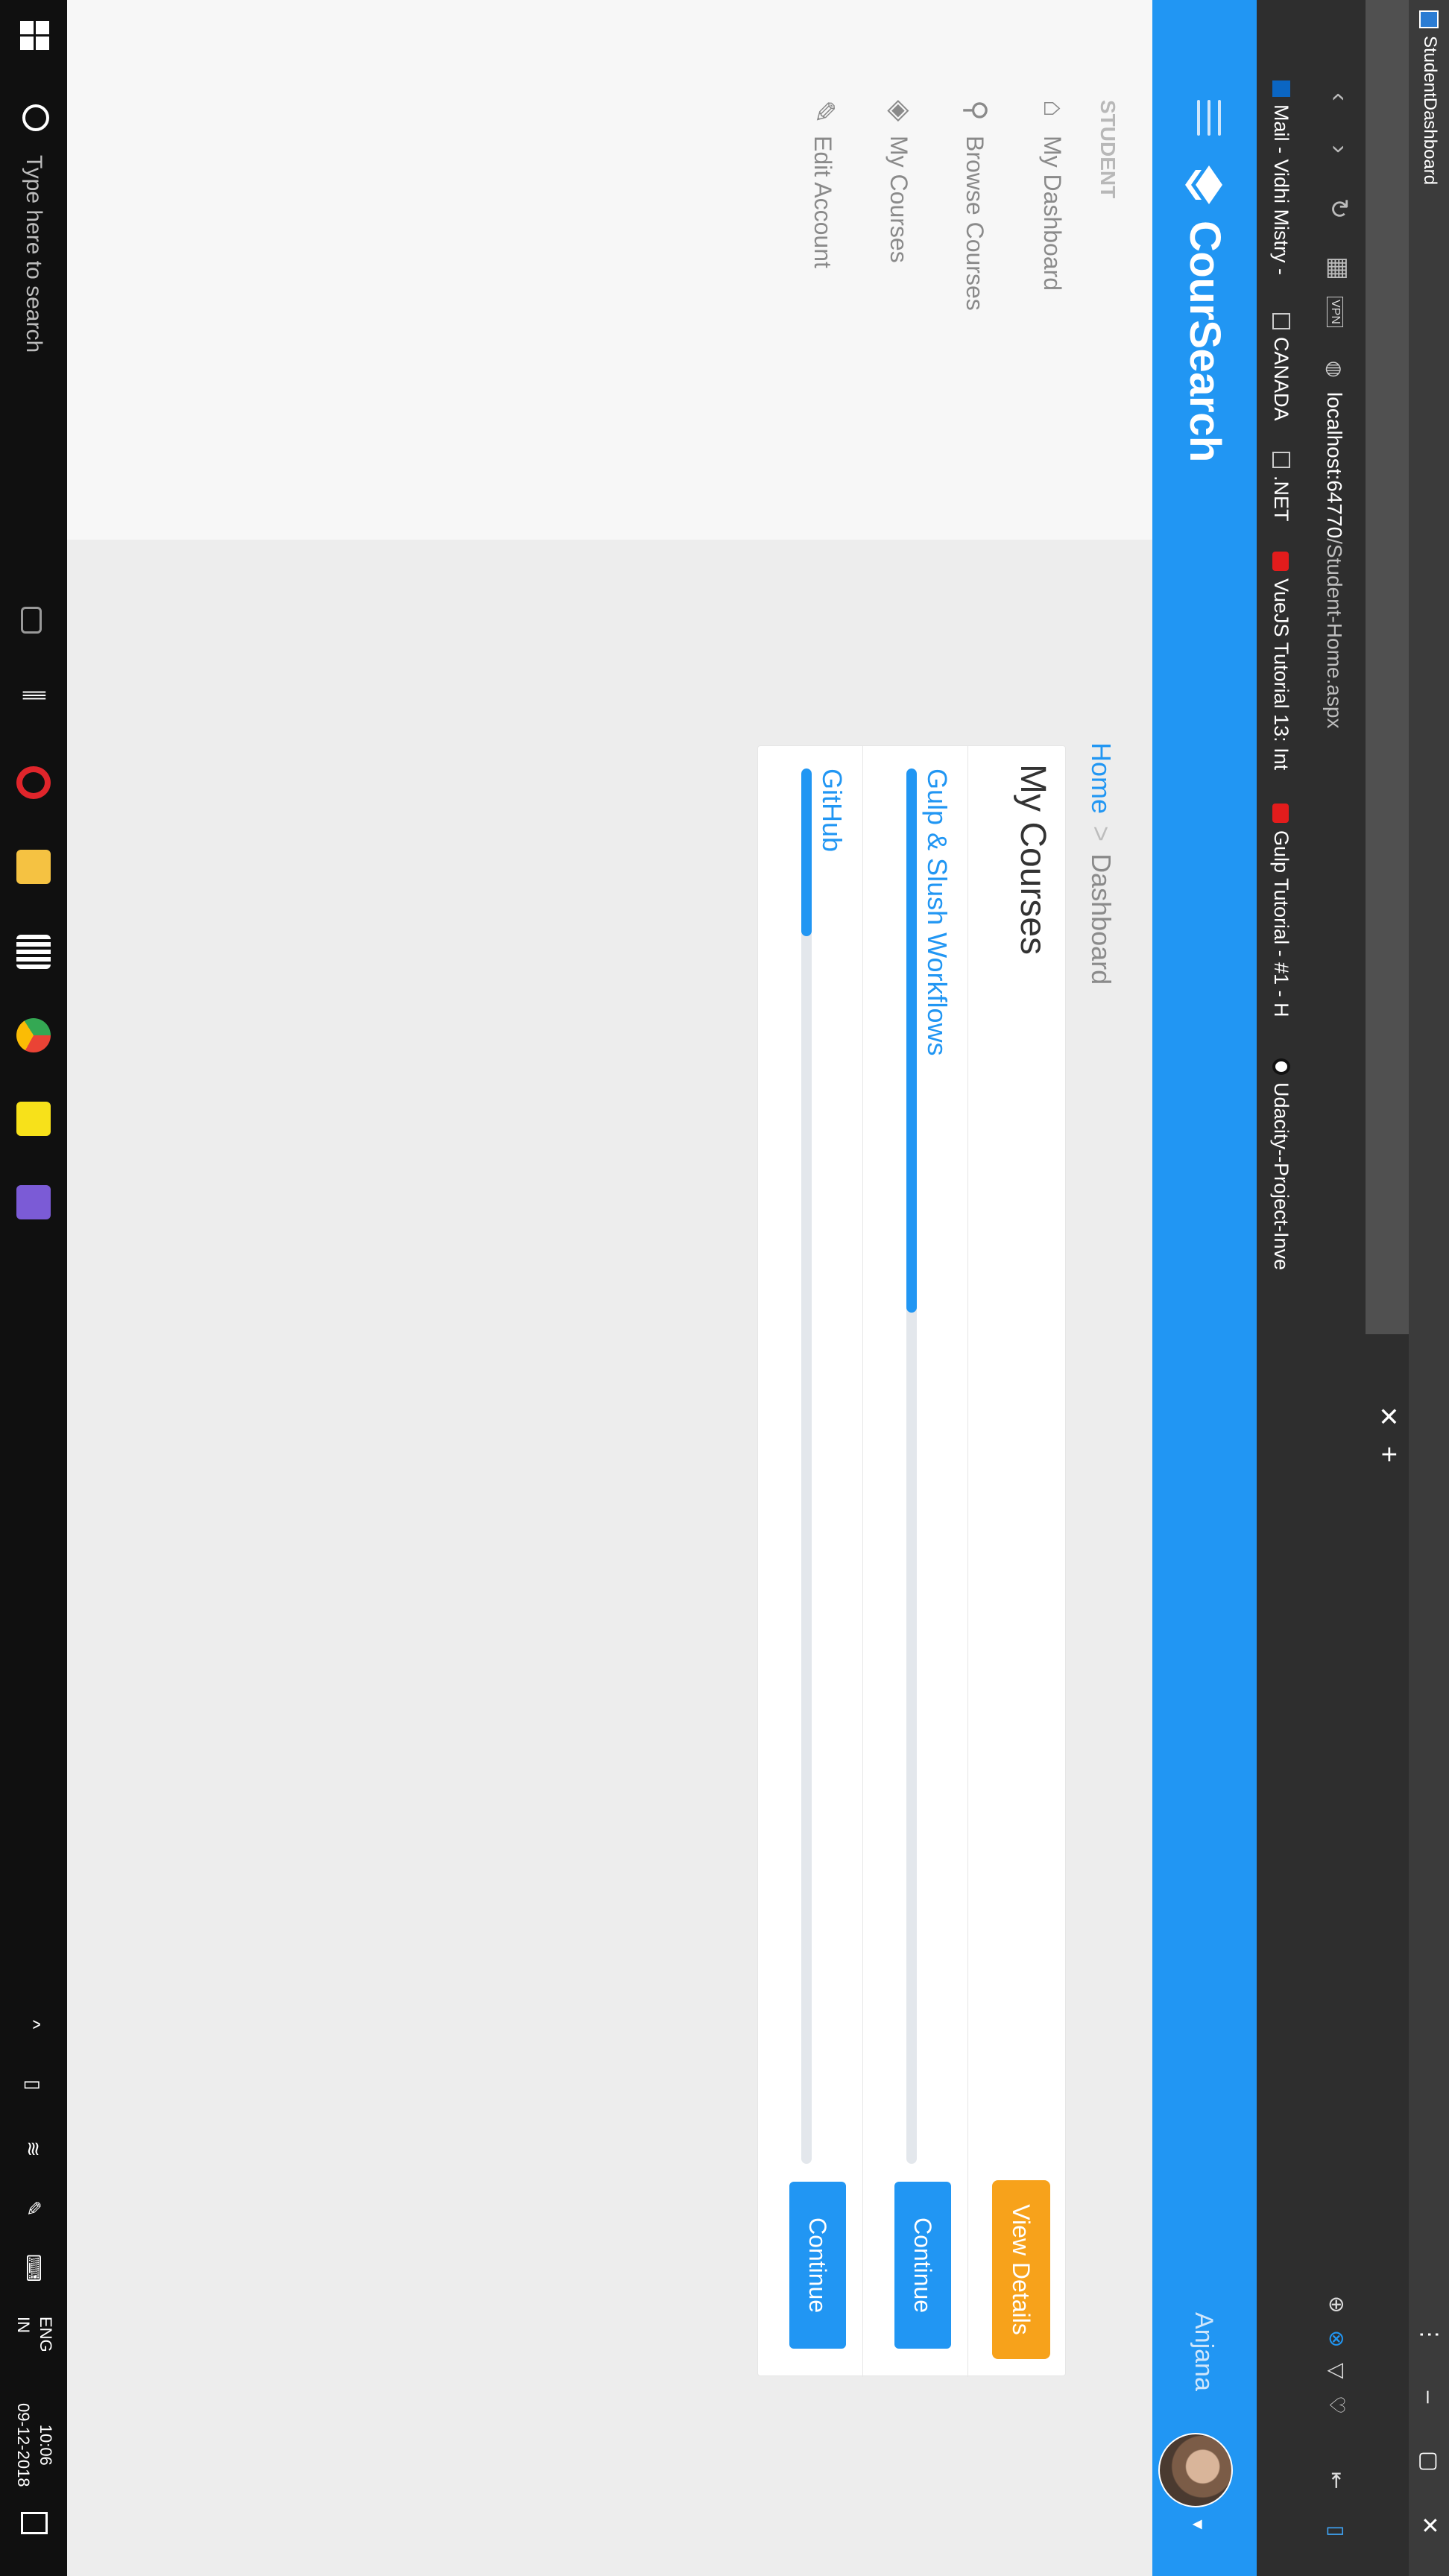 Image resolution: width=1449 pixels, height=2576 pixels. I want to click on home-icon: ⌂, so click(1053, 108).